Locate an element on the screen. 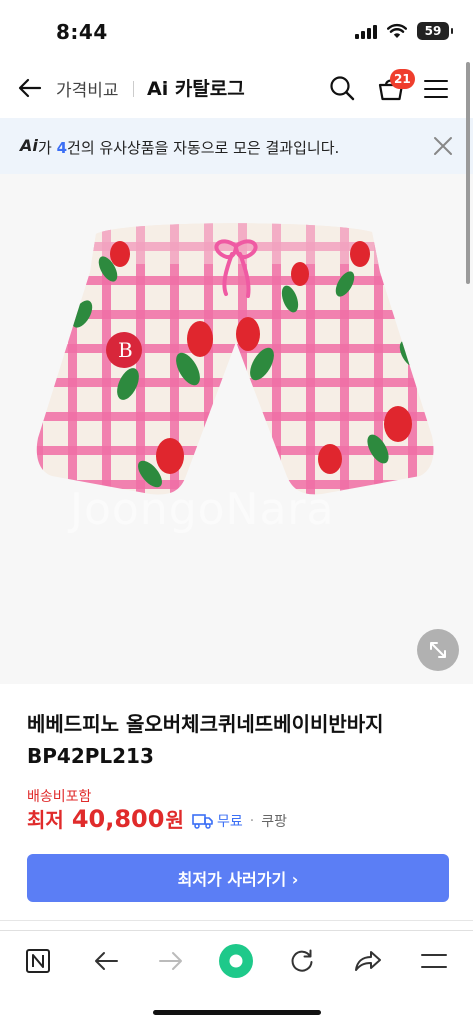 The image size is (473, 1024). breadcrumb-divider is located at coordinates (133, 89).